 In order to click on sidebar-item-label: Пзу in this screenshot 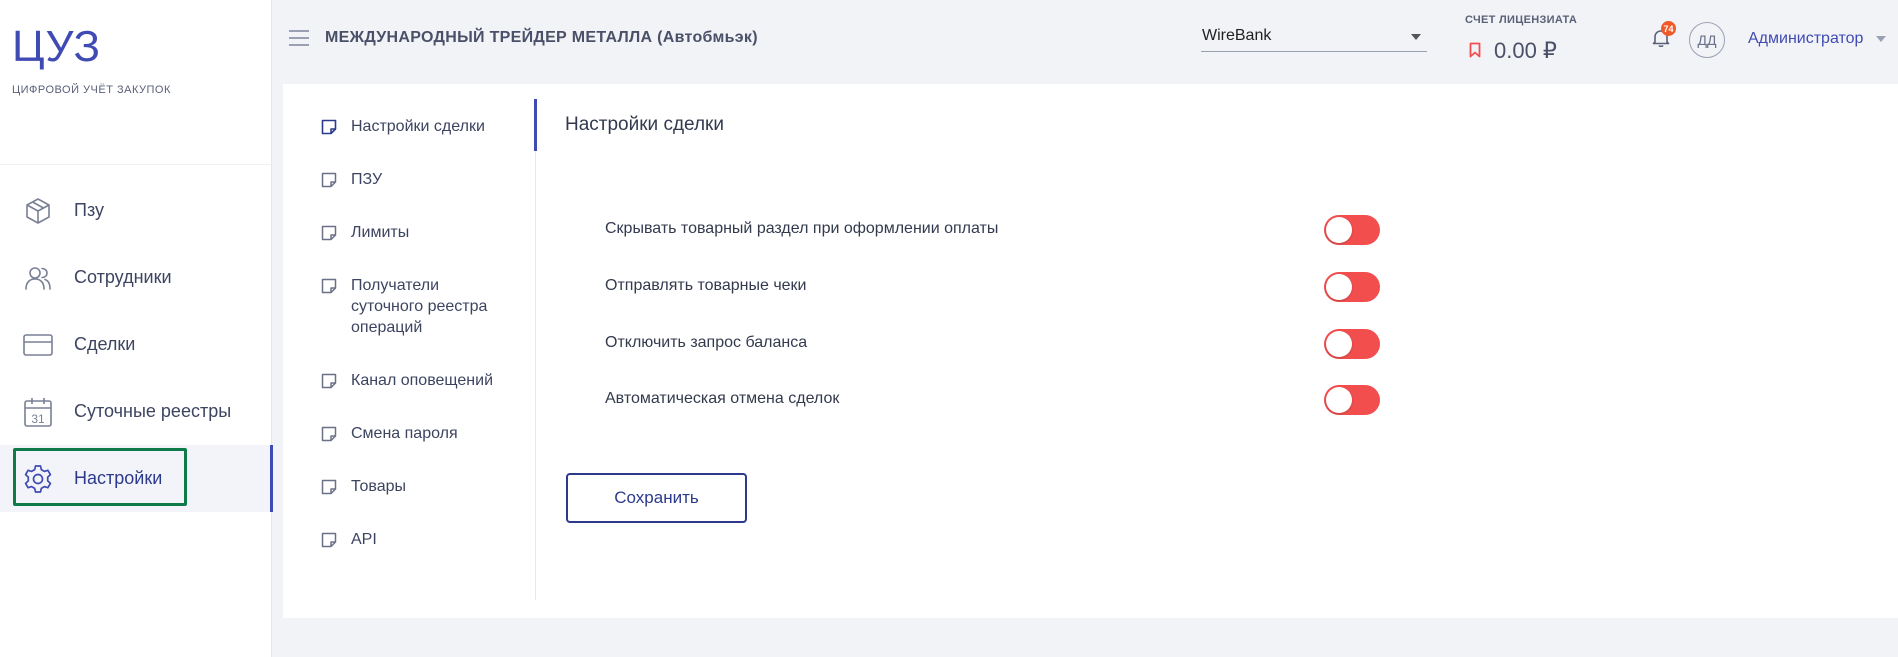, I will do `click(89, 210)`.